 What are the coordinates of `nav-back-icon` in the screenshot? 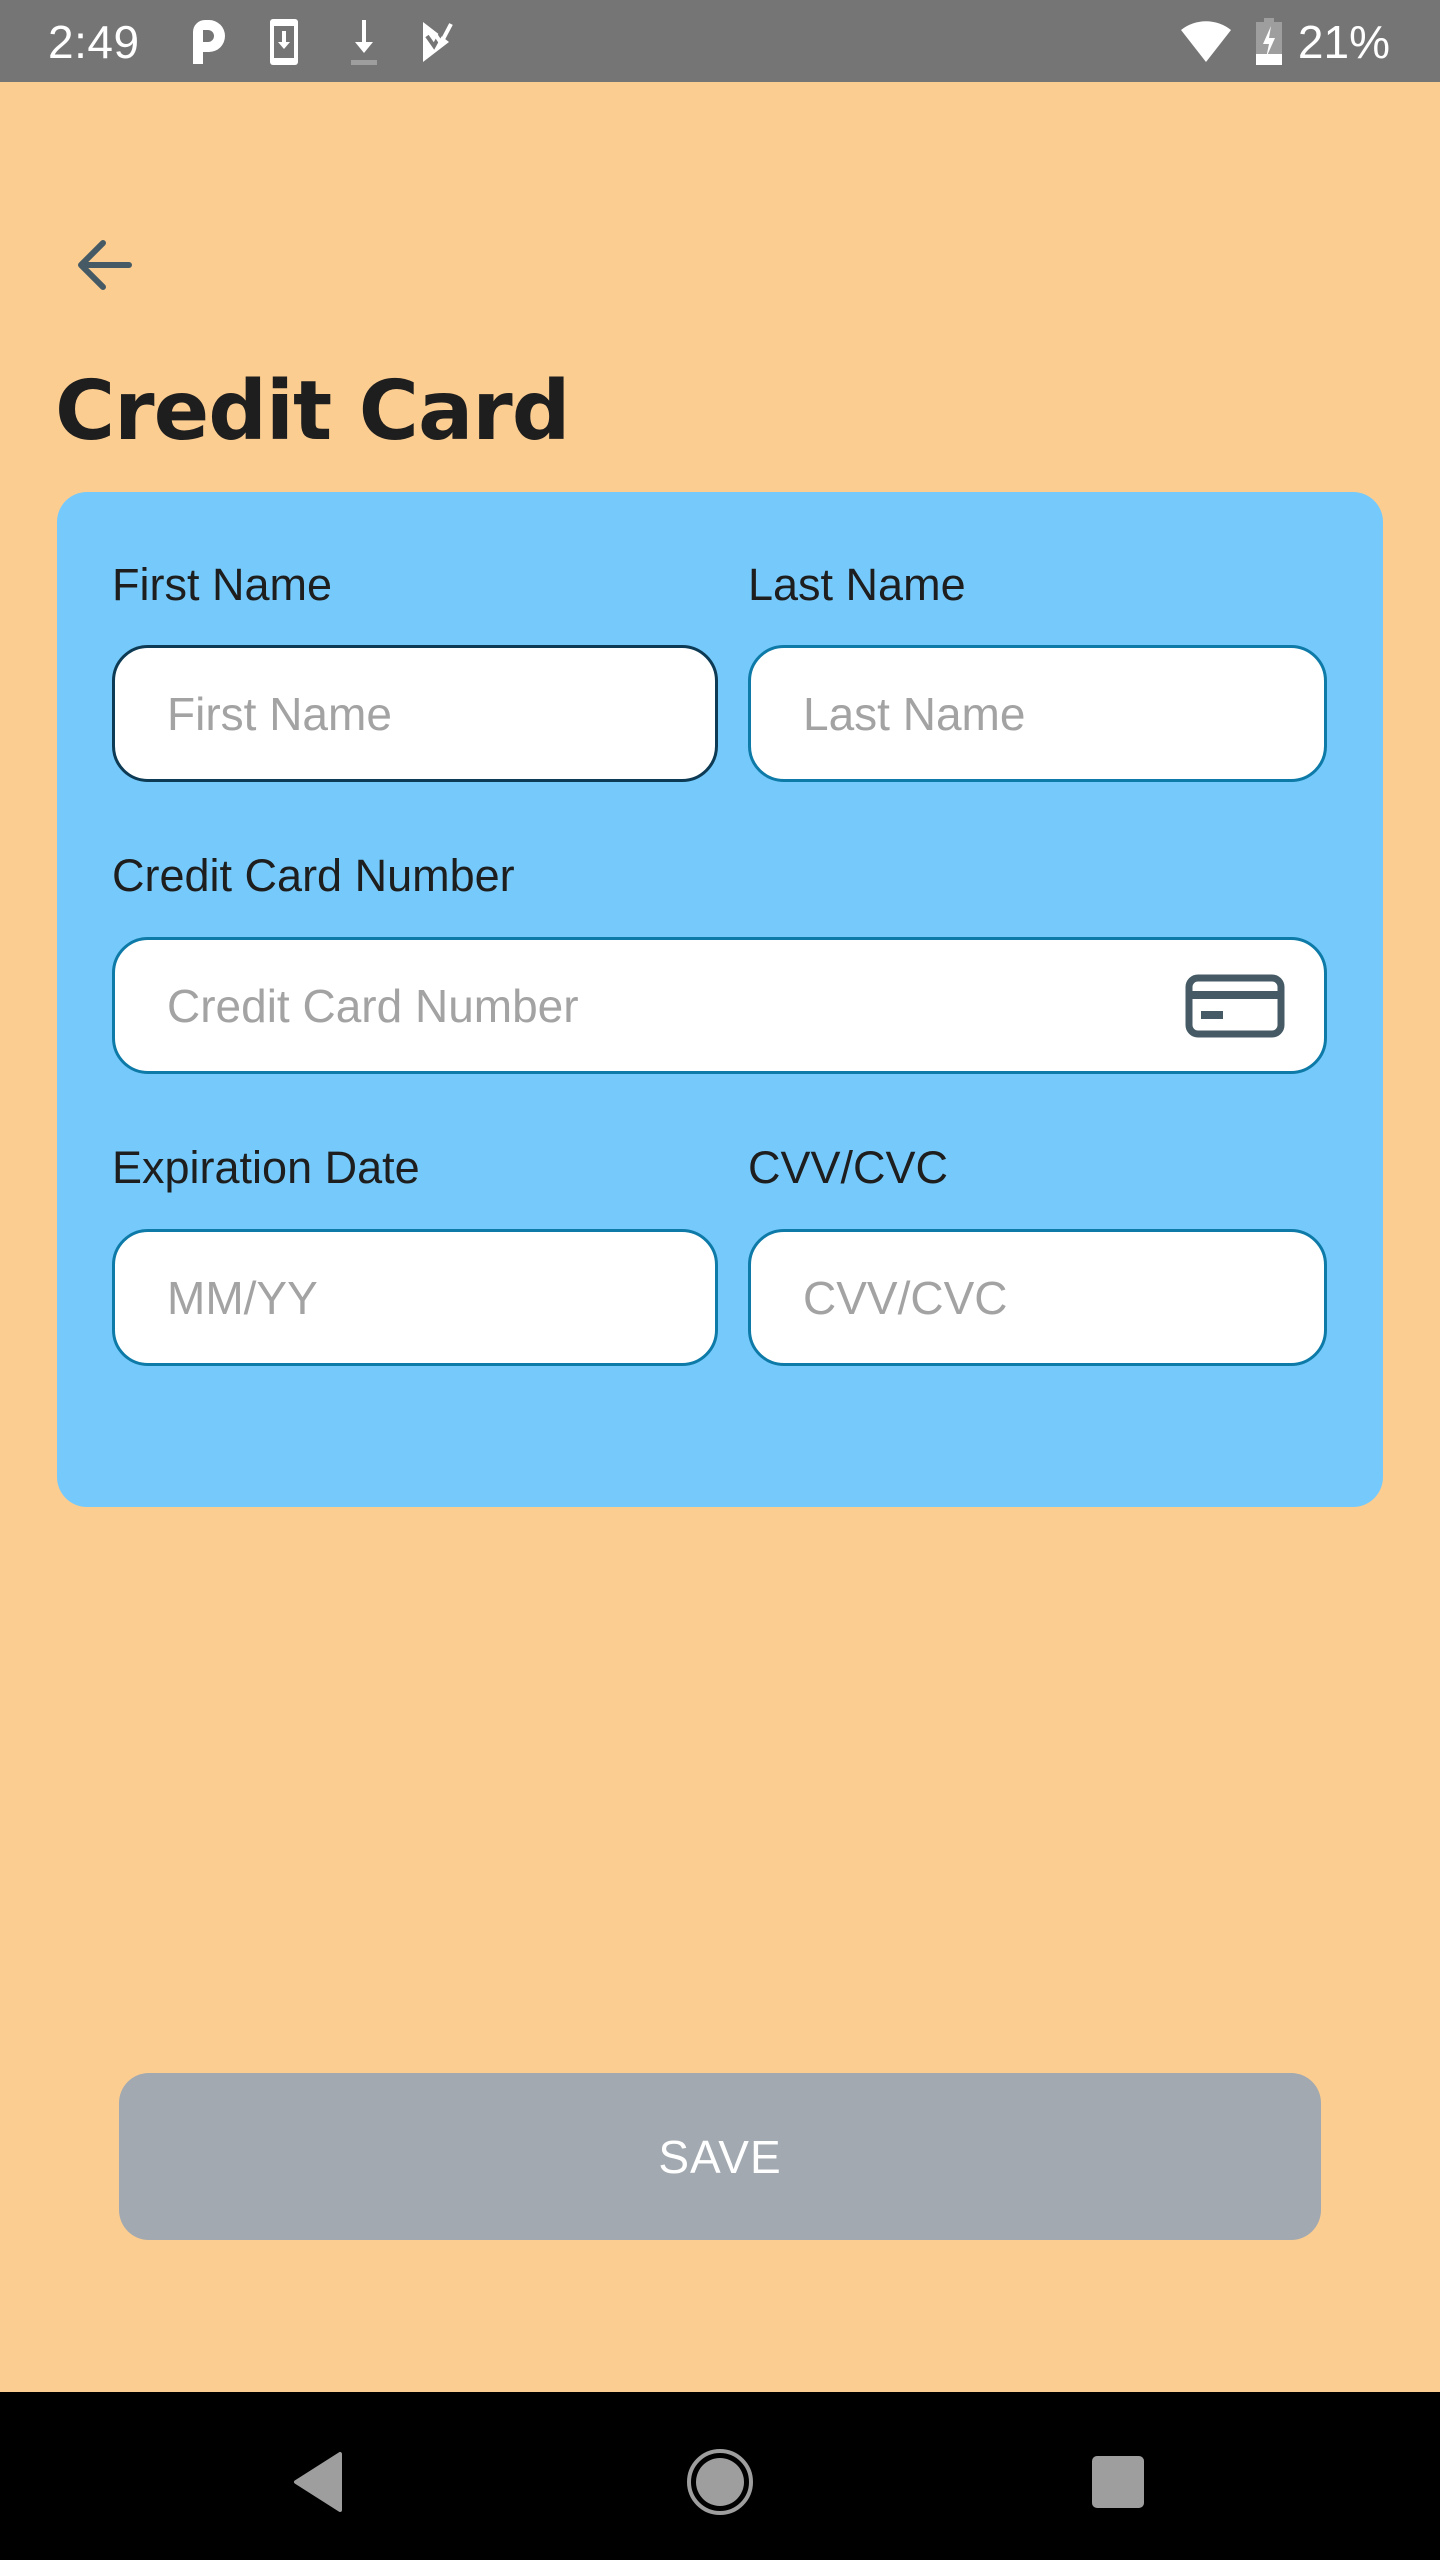 It's located at (318, 2482).